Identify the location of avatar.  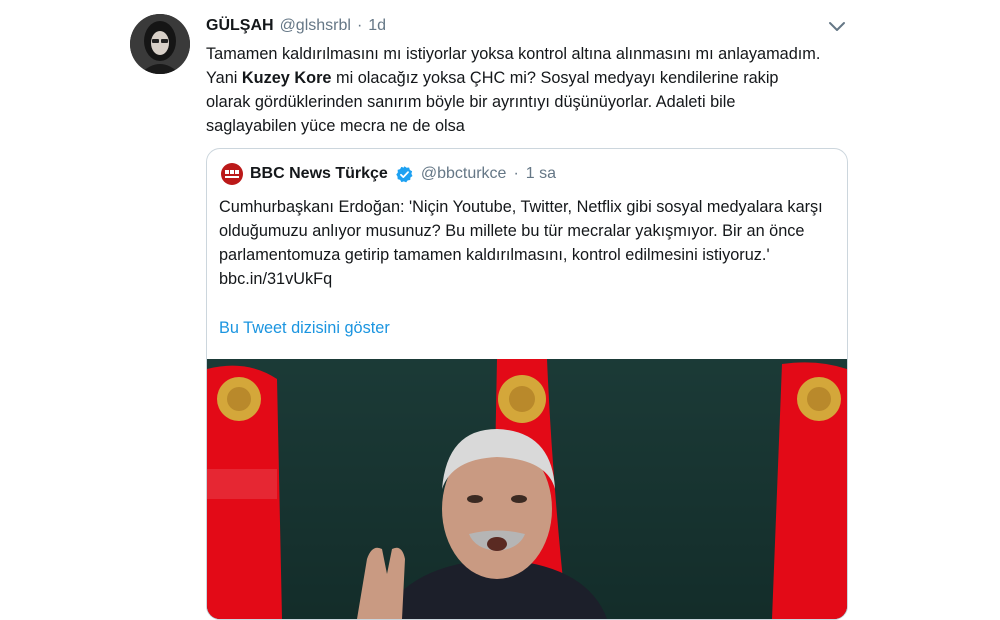
(160, 44).